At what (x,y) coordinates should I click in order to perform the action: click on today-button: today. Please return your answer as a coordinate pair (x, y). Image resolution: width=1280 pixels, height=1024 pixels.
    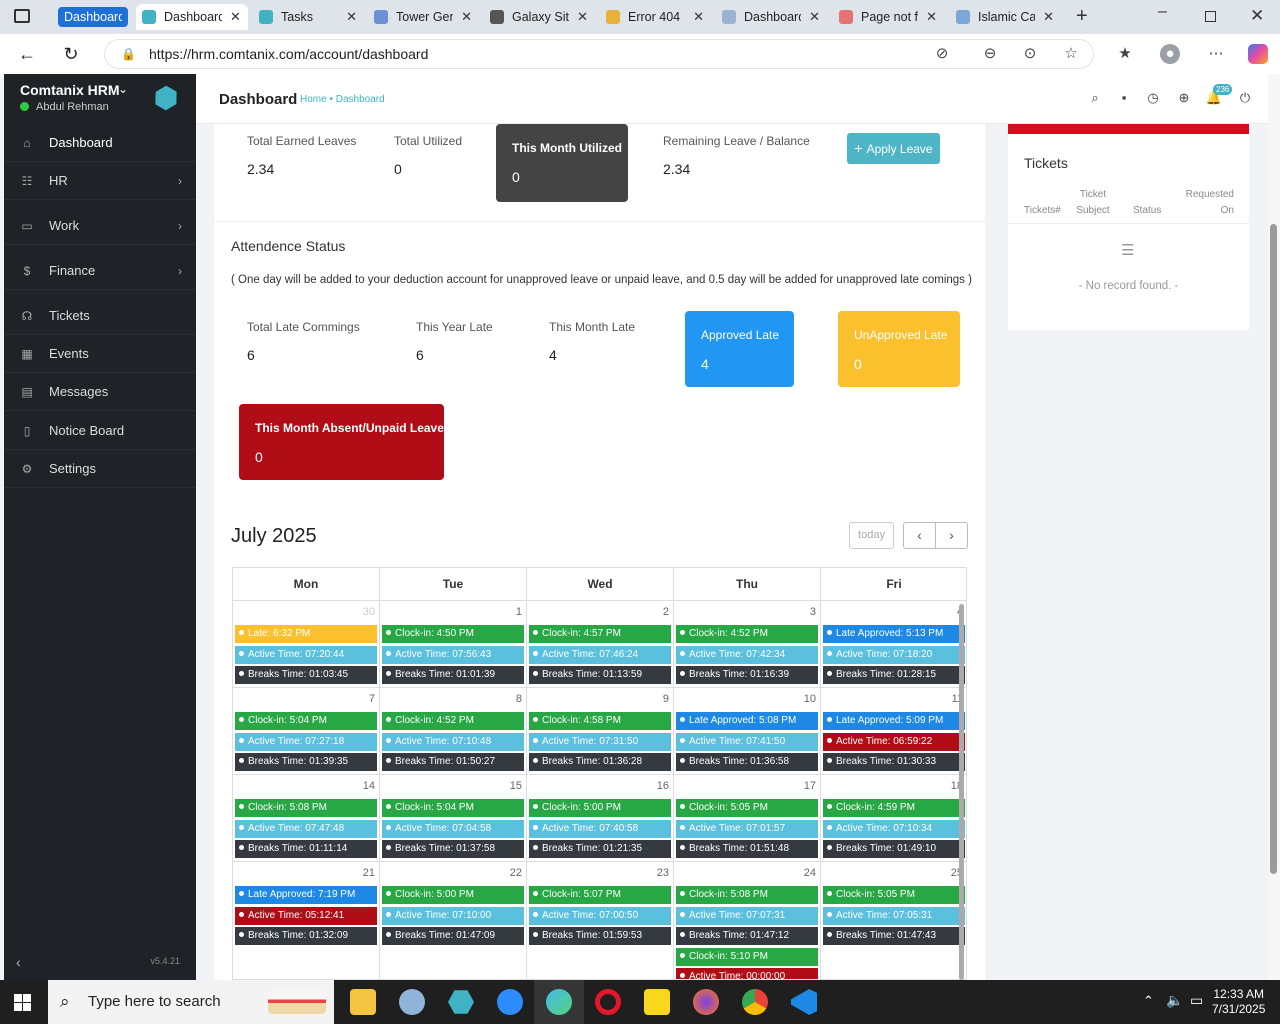
    Looking at the image, I should click on (871, 535).